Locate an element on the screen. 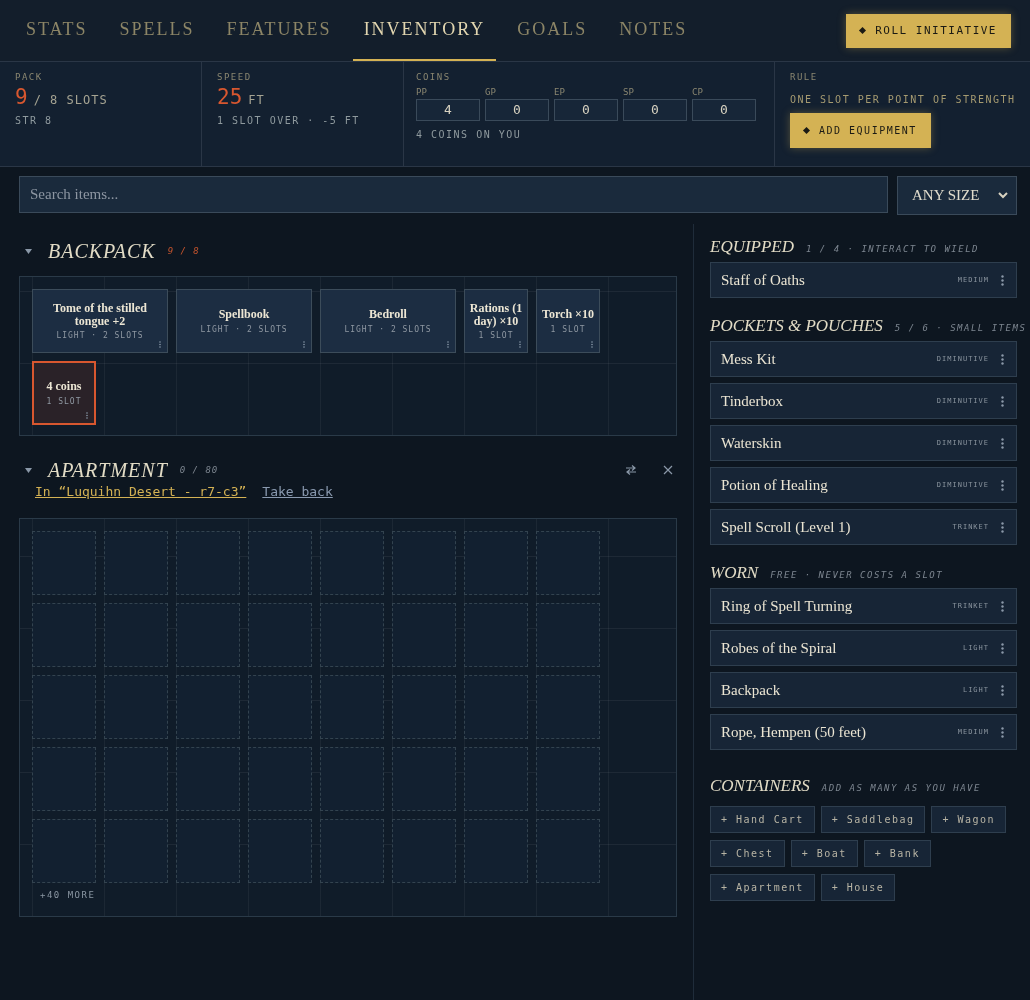 This screenshot has height=1000, width=1030. item-name: Backpack is located at coordinates (751, 690).